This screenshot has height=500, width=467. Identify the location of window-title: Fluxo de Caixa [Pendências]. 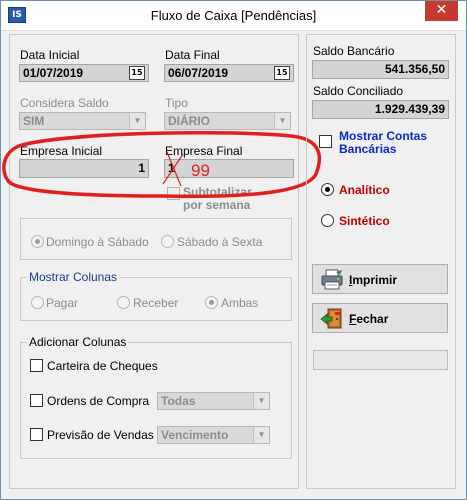
(233, 15).